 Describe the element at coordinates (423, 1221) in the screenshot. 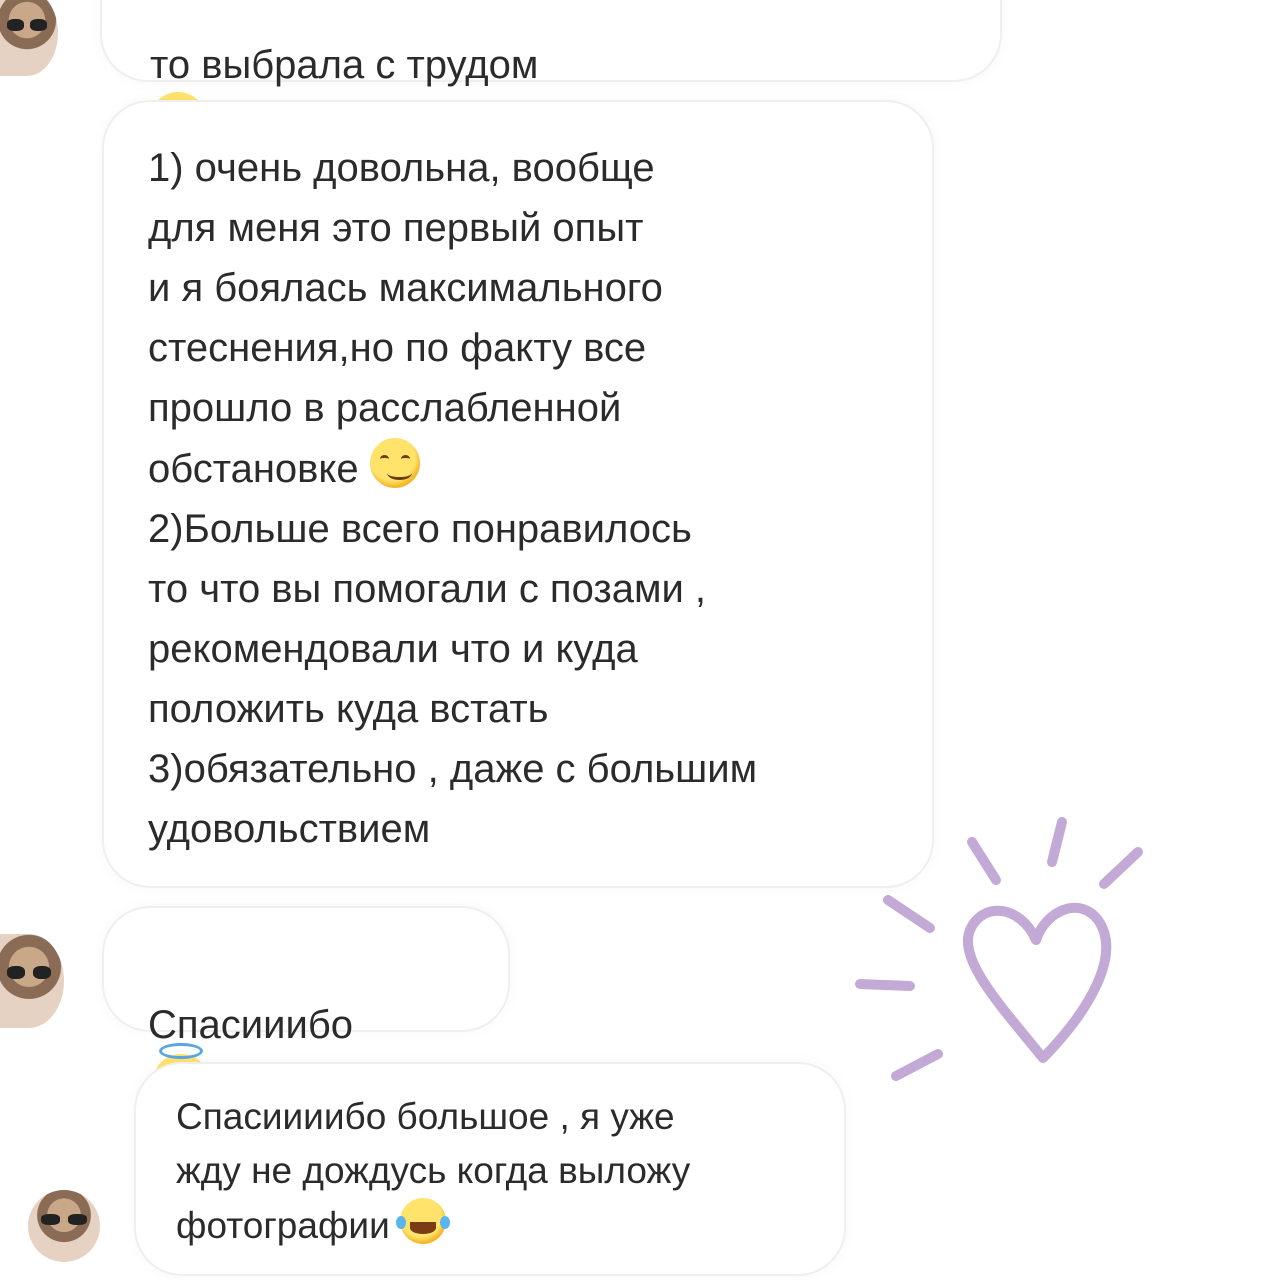

I see `tears-of-joy-icon` at that location.